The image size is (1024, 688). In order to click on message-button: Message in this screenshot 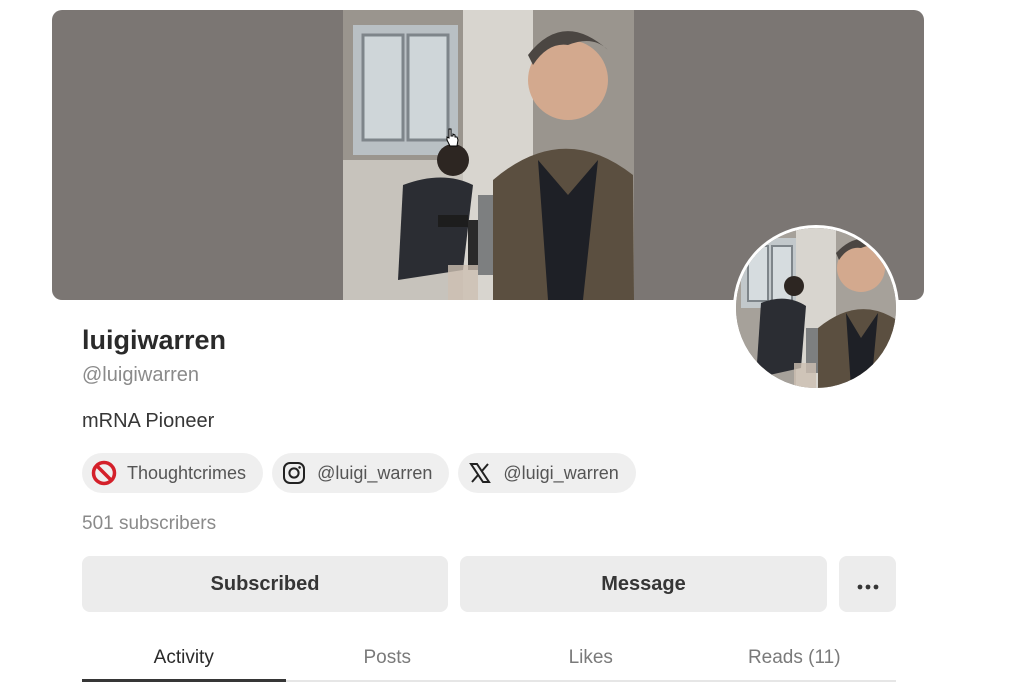, I will do `click(643, 584)`.